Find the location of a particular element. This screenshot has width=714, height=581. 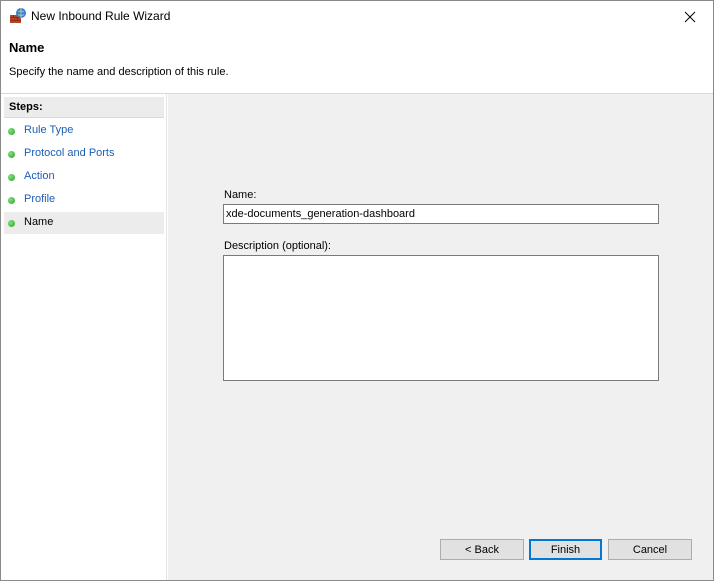

window-title: New Inbound Rule Wizard is located at coordinates (101, 16).